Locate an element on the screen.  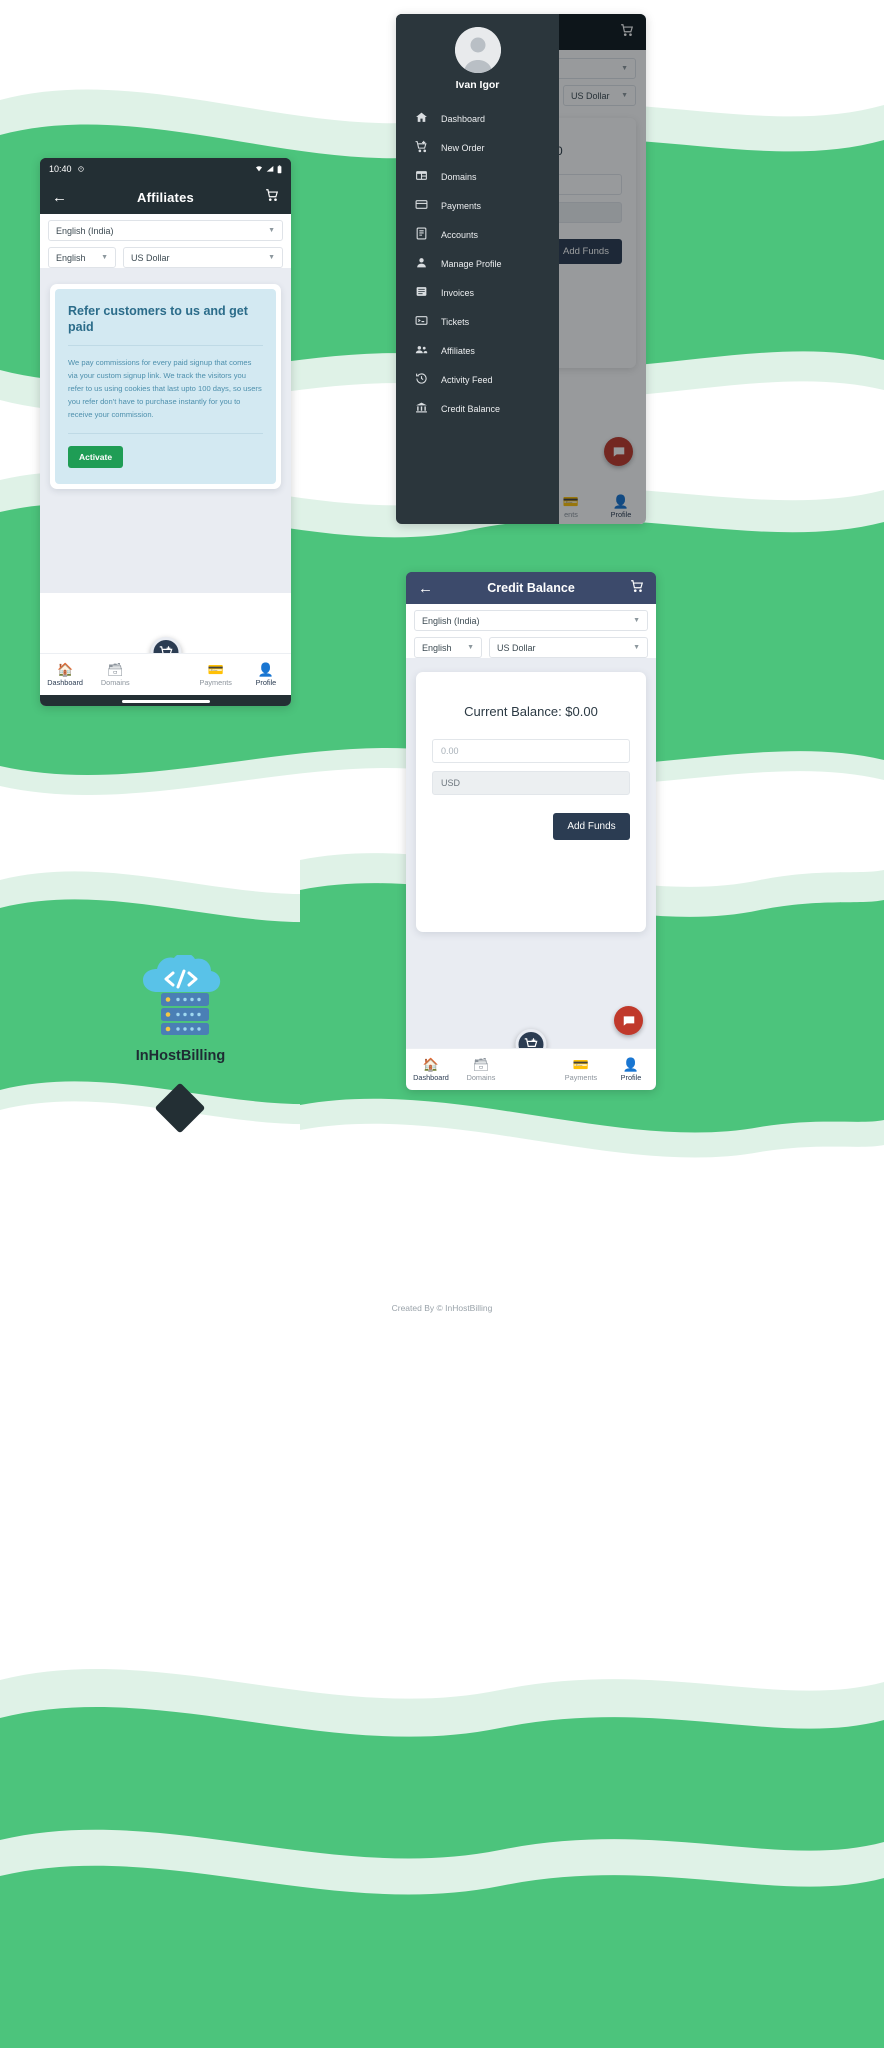
appbar: ← Affiliates is located at coordinates (165, 197).